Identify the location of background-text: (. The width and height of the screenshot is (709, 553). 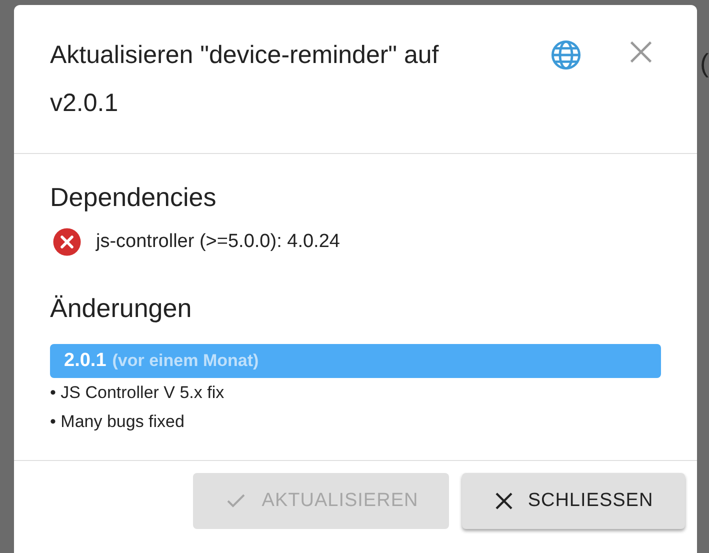
(704, 63).